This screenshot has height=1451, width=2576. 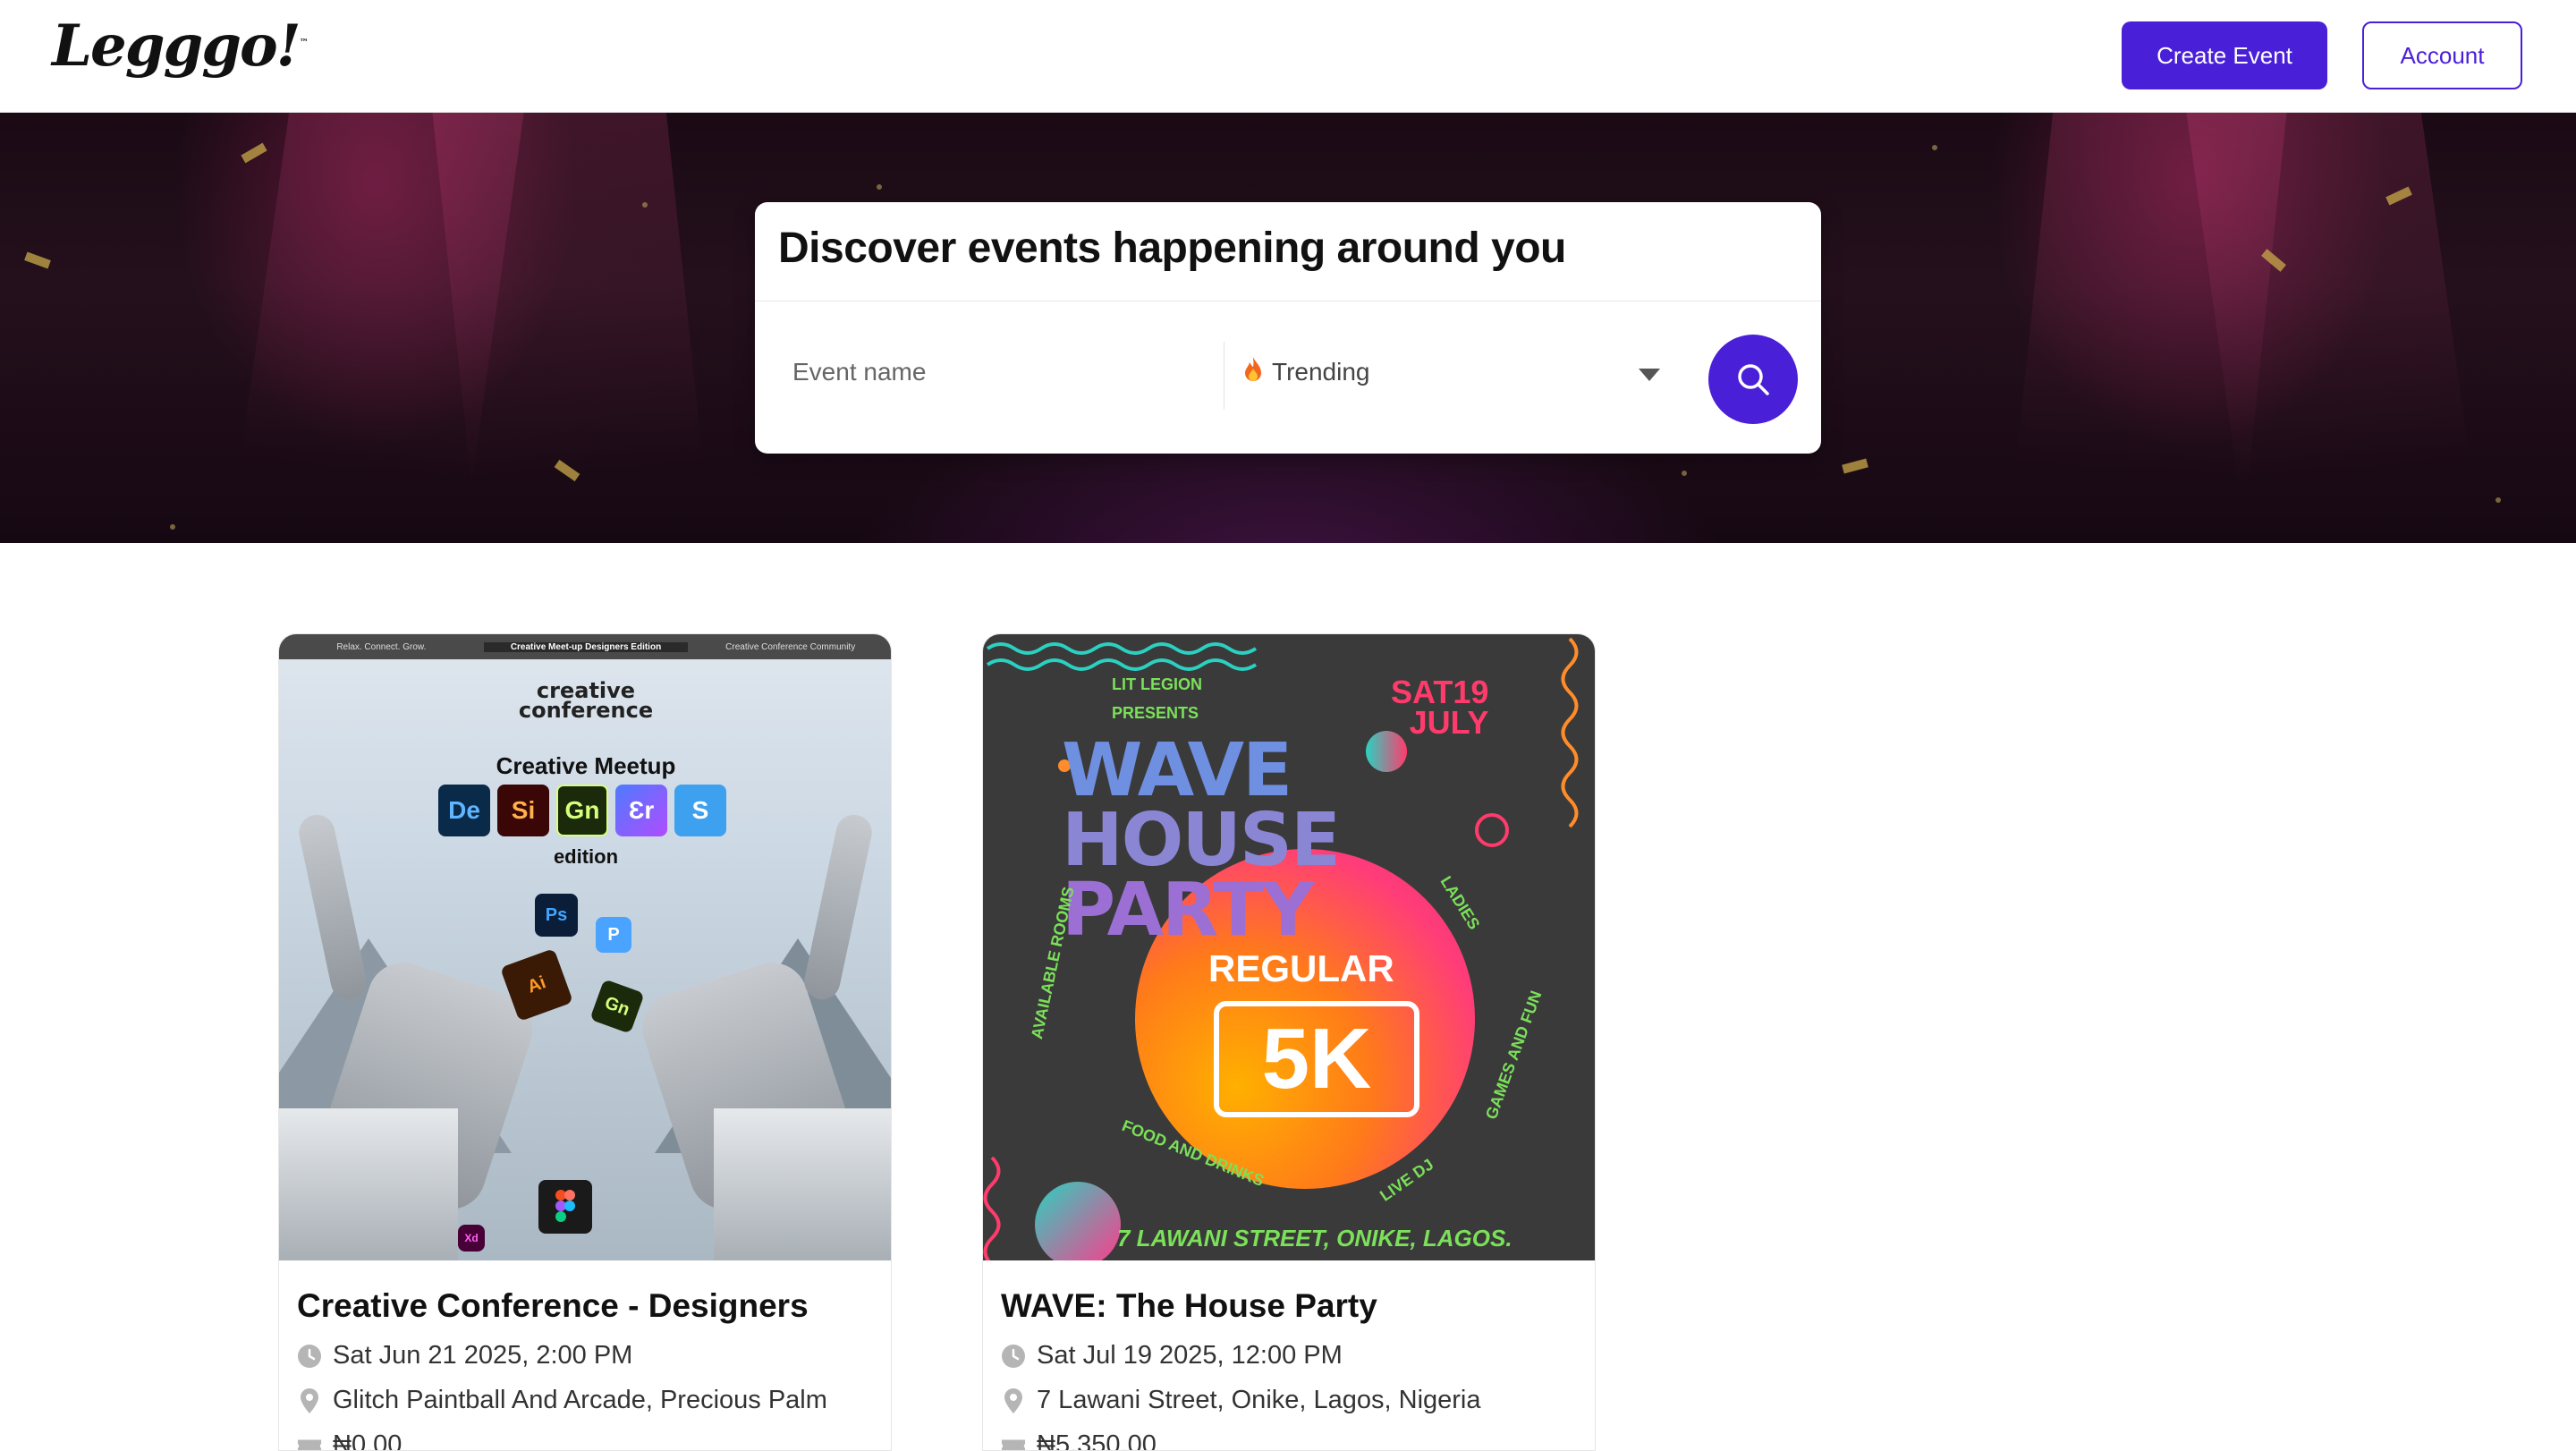 I want to click on app-icons: De Si Gn Ɛr S, so click(x=582, y=810).